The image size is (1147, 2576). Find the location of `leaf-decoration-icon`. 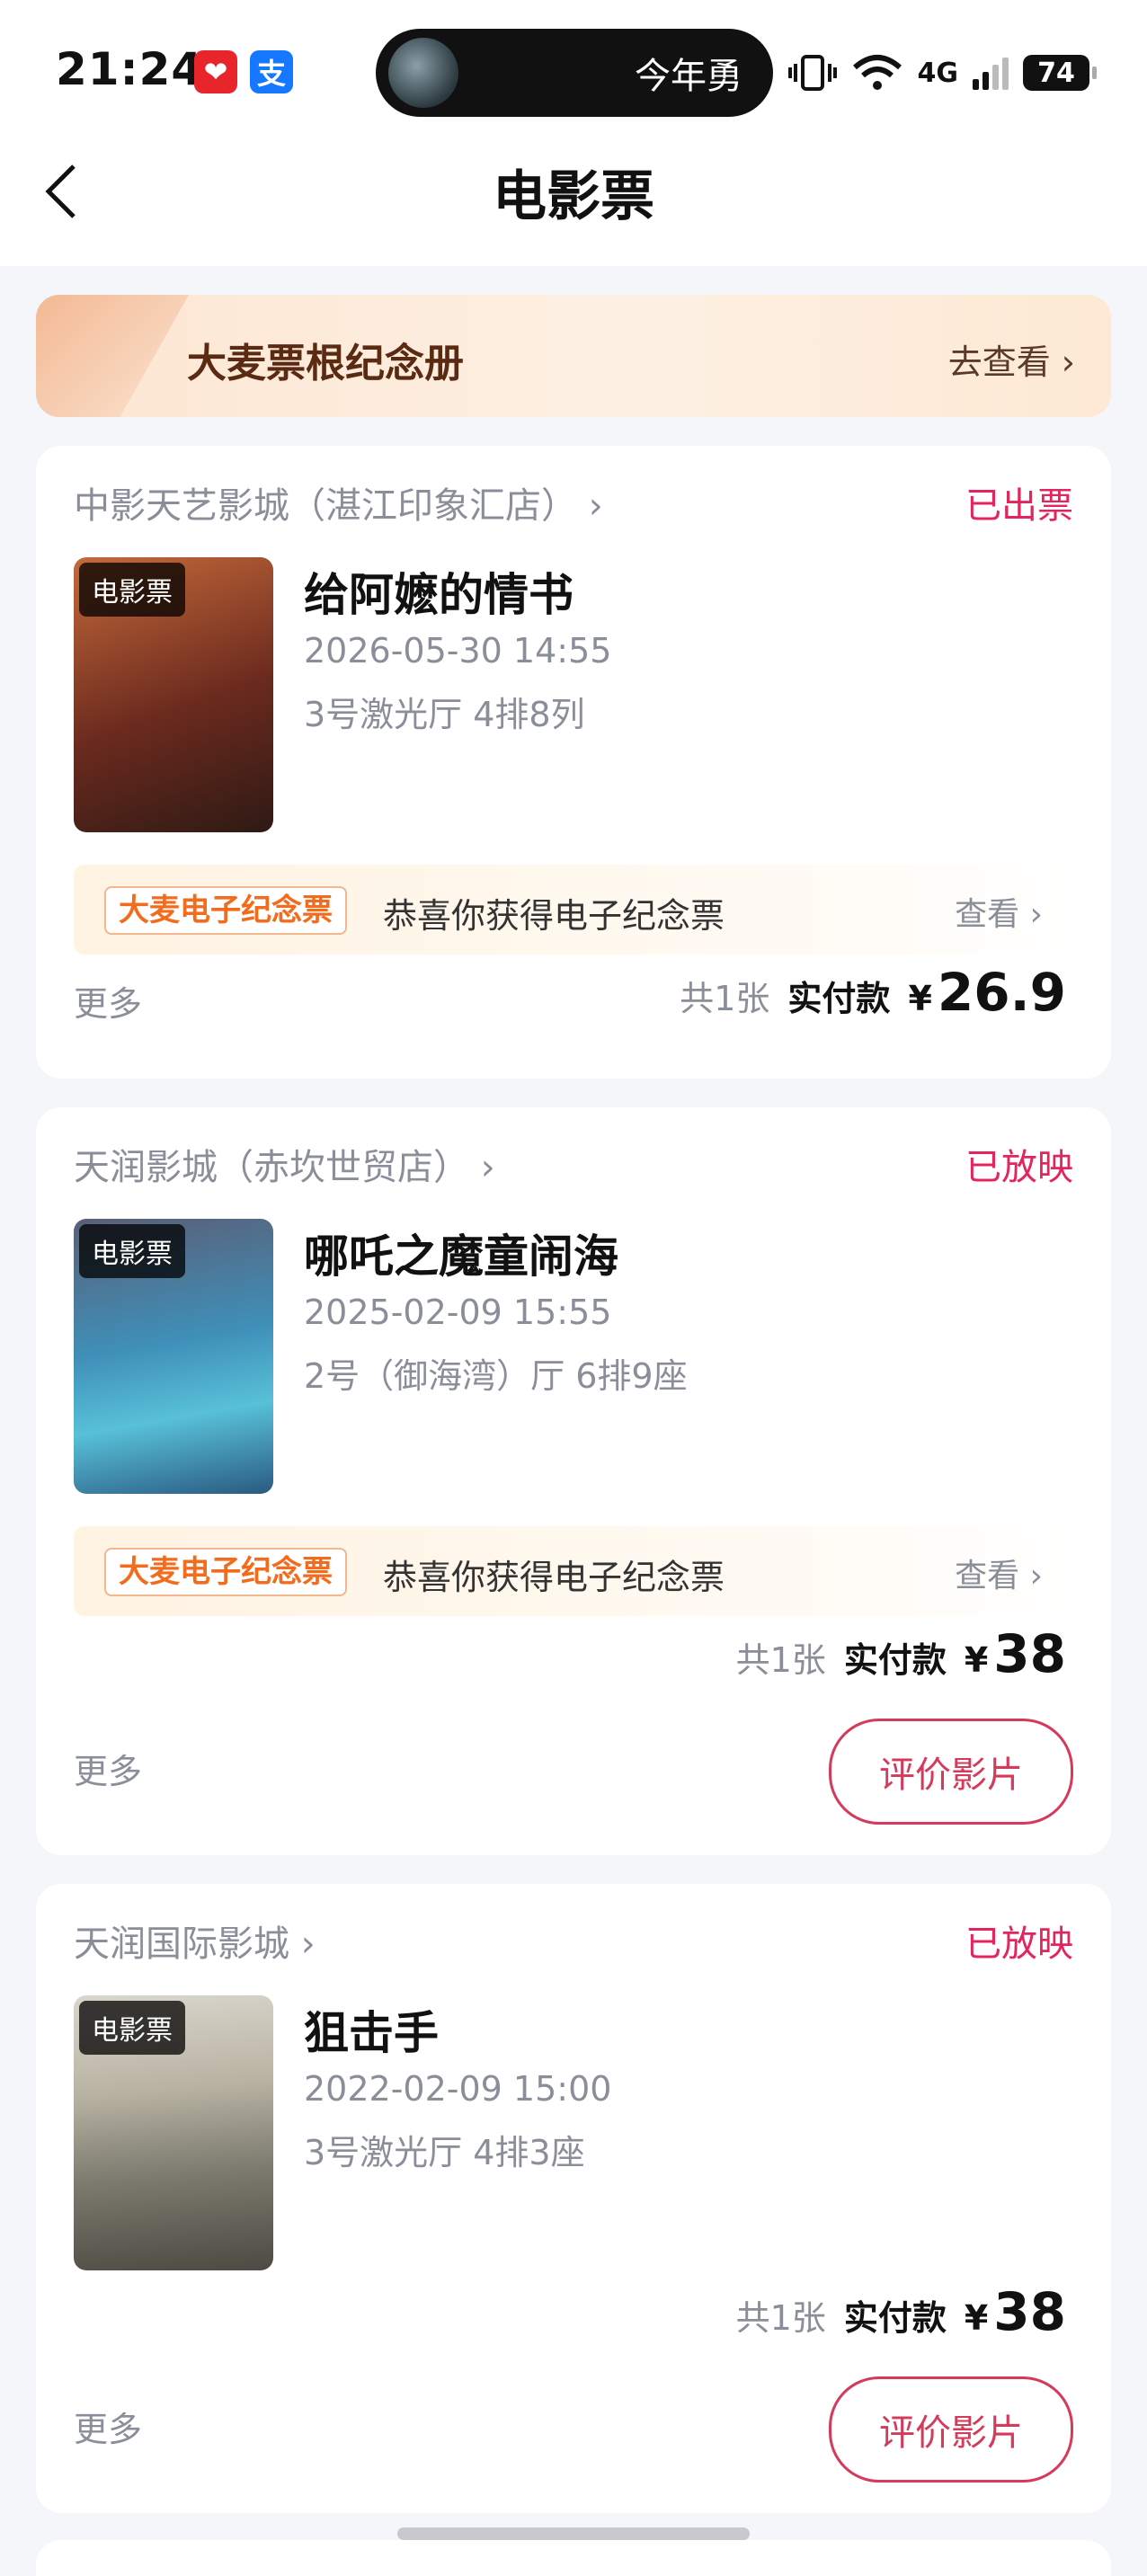

leaf-decoration-icon is located at coordinates (112, 356).